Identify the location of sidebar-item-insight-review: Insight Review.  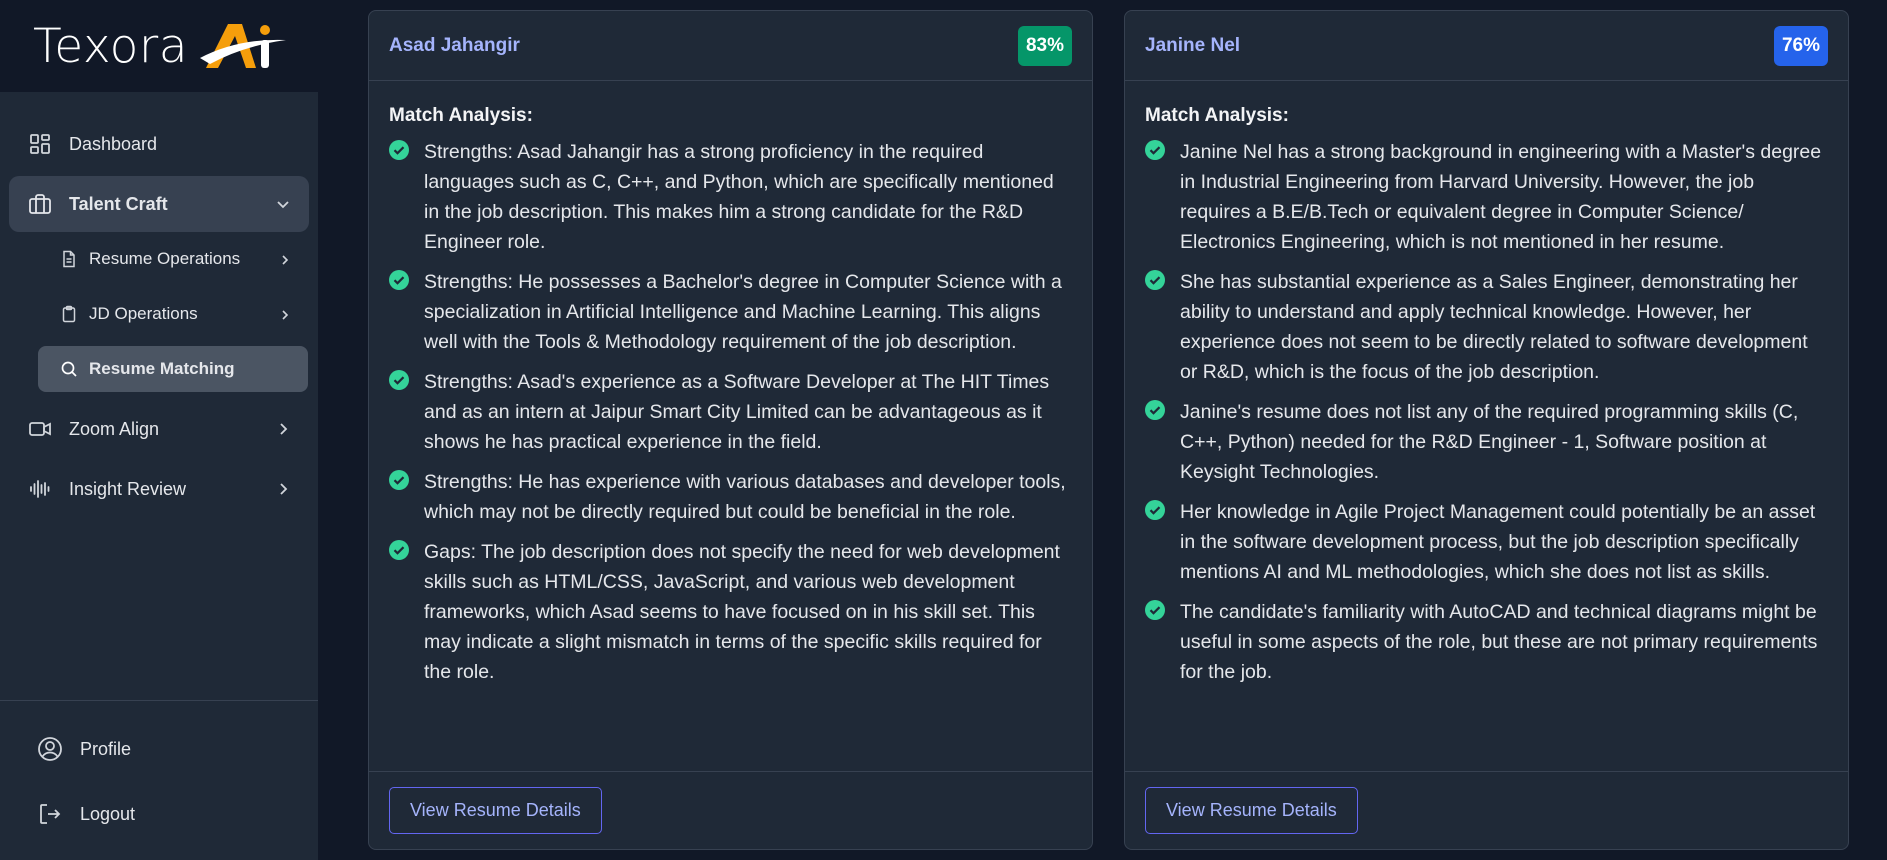
(159, 489).